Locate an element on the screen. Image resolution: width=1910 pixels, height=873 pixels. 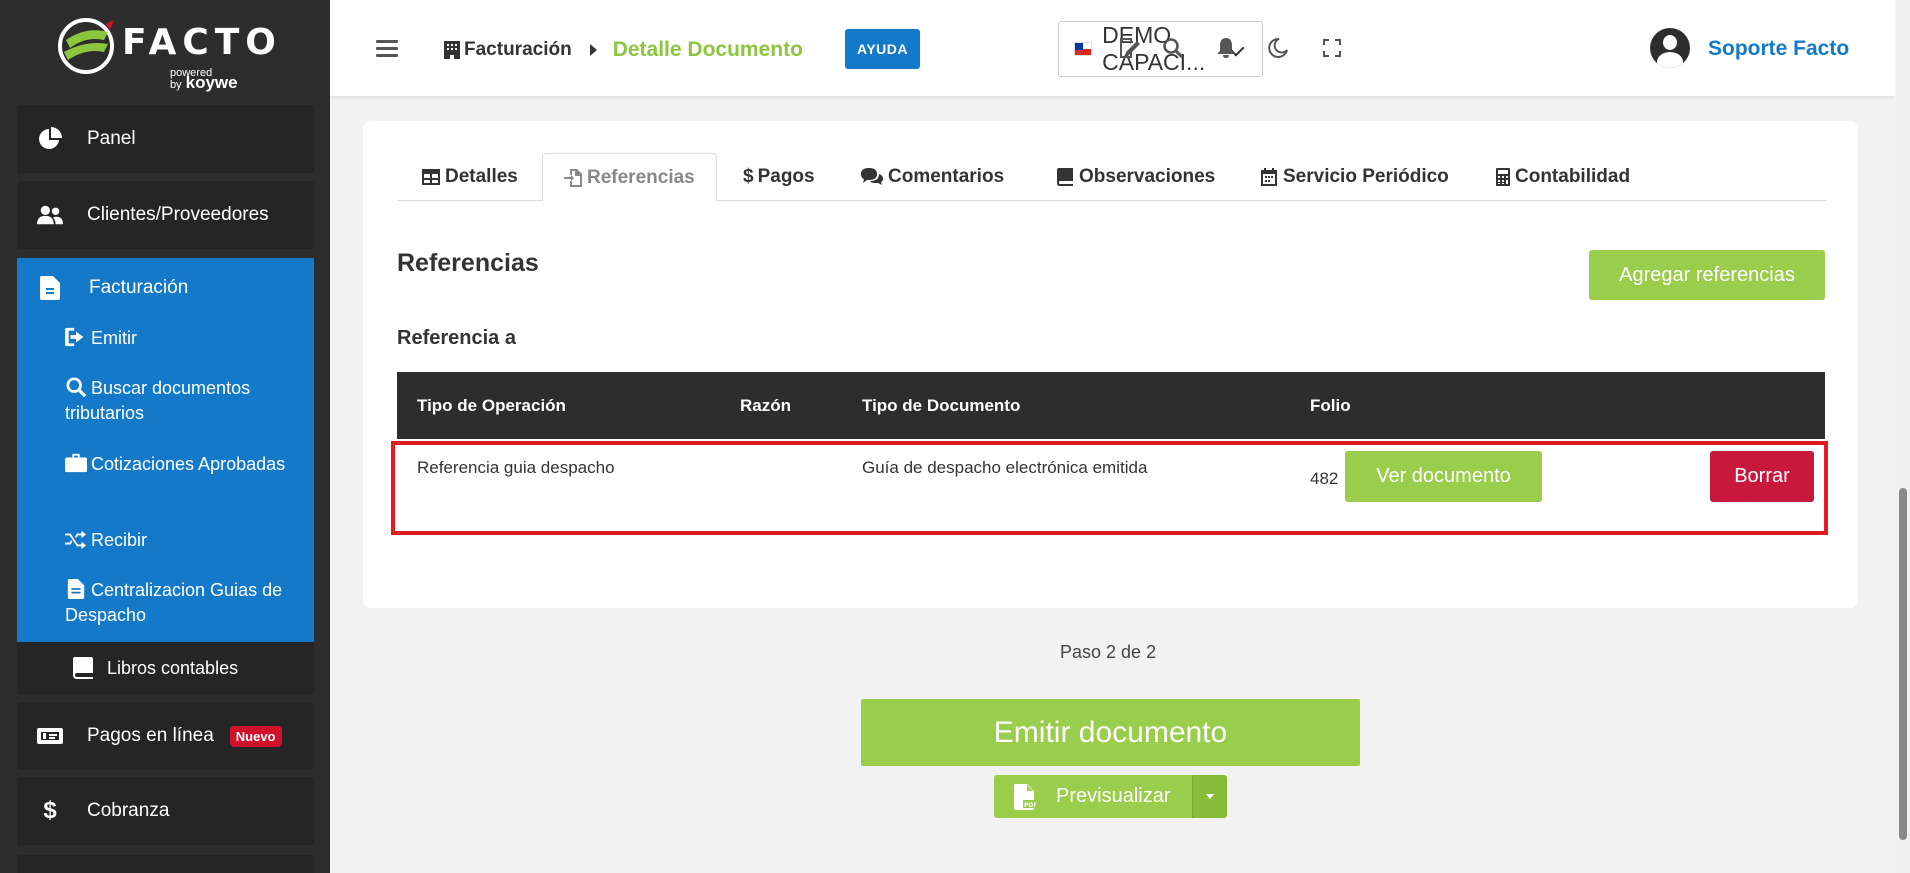
sidebar-item-cobranza: $ Cobranza is located at coordinates (165, 811).